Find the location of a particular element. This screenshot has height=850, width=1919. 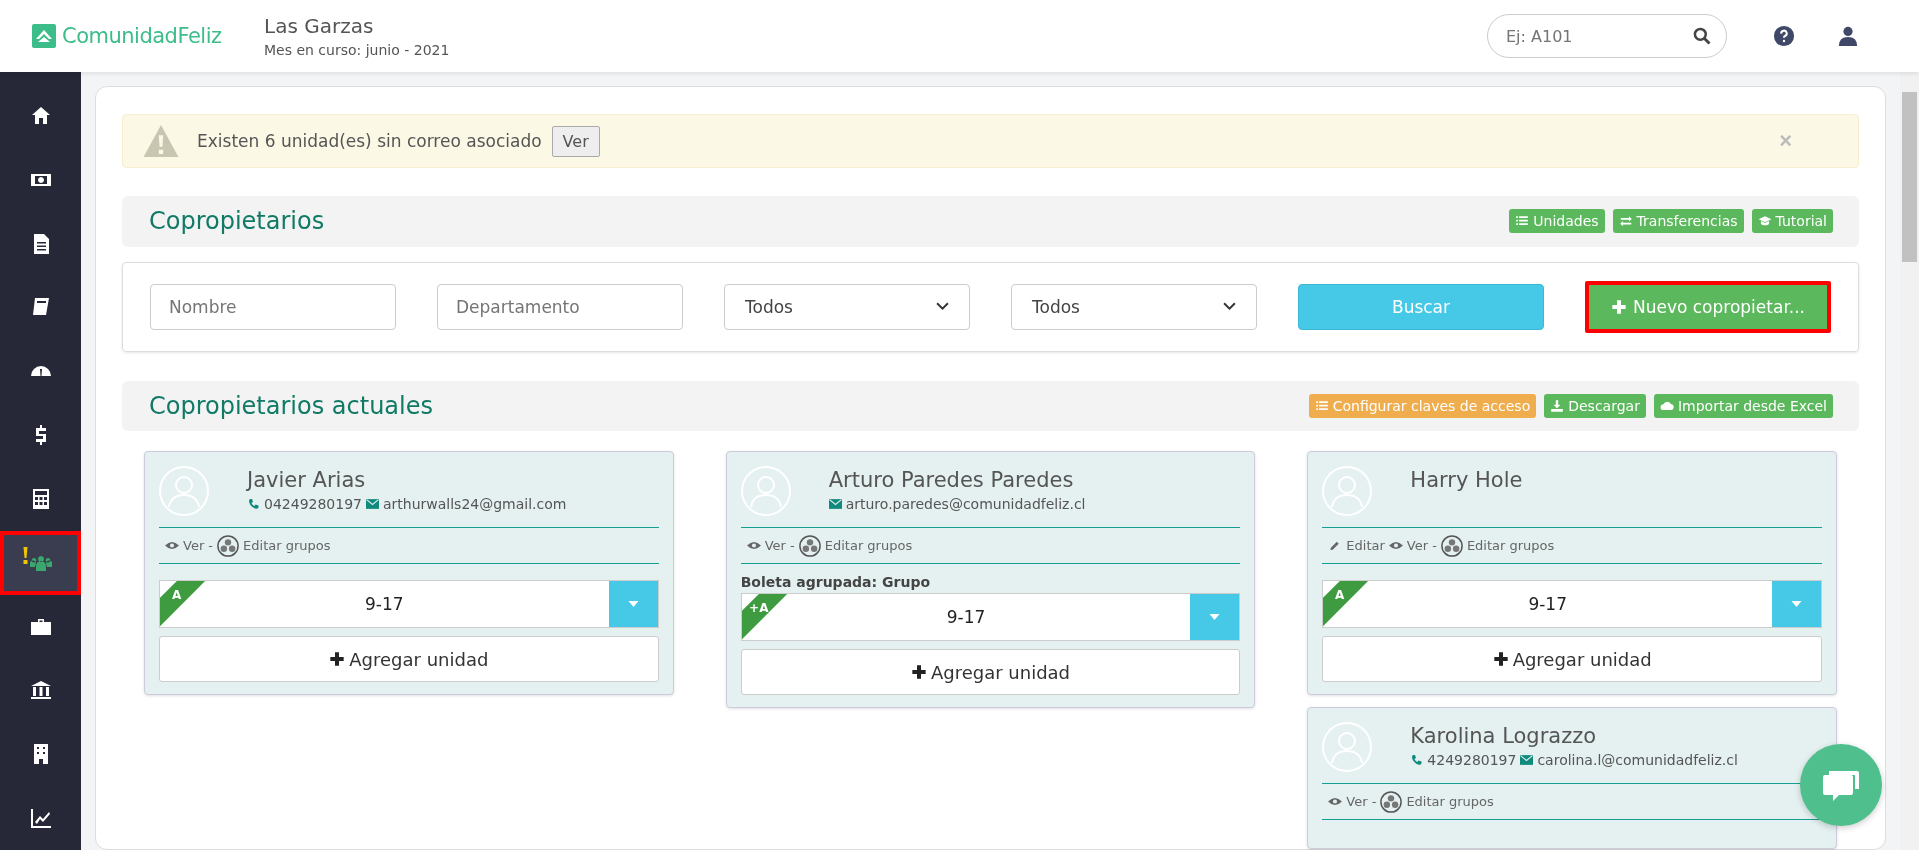

logo-icon is located at coordinates (44, 36).